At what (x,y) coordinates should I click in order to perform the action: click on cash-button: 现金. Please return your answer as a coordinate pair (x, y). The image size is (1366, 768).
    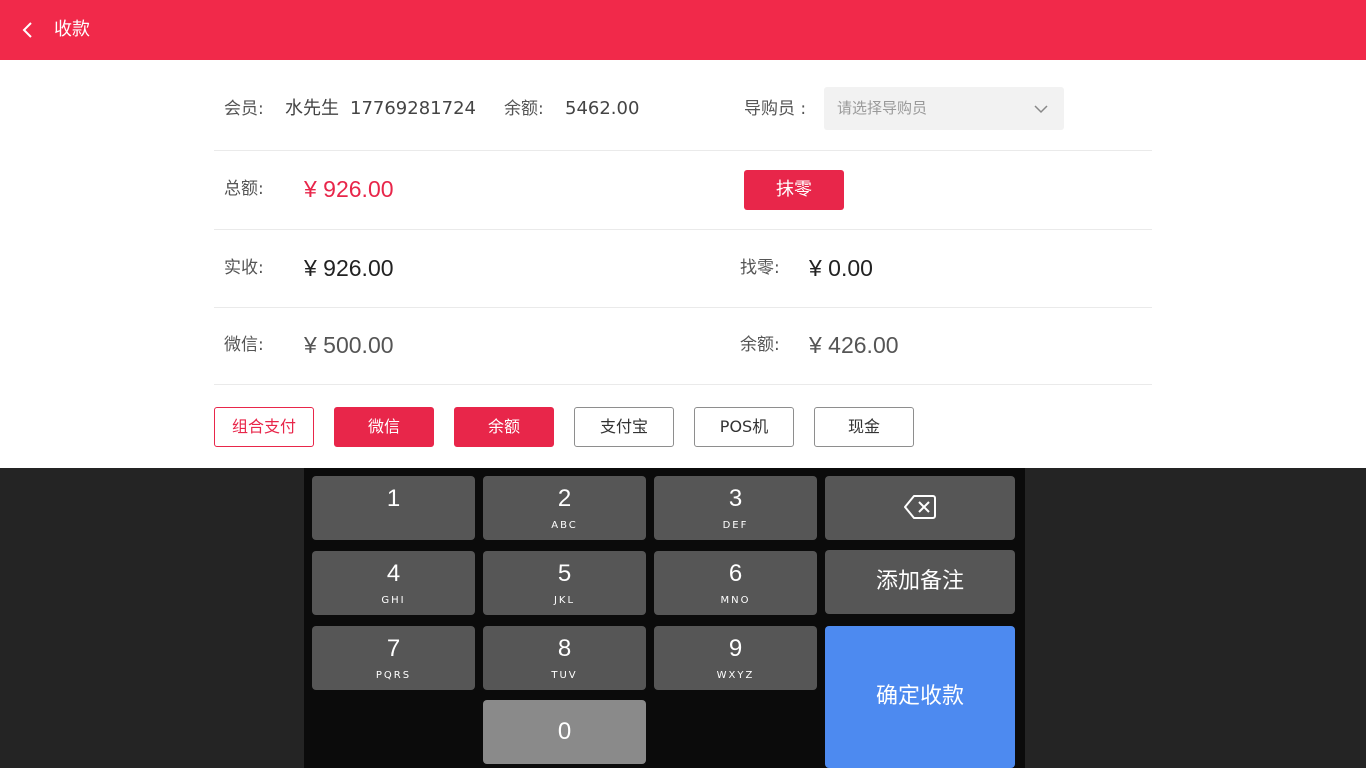
    Looking at the image, I should click on (864, 427).